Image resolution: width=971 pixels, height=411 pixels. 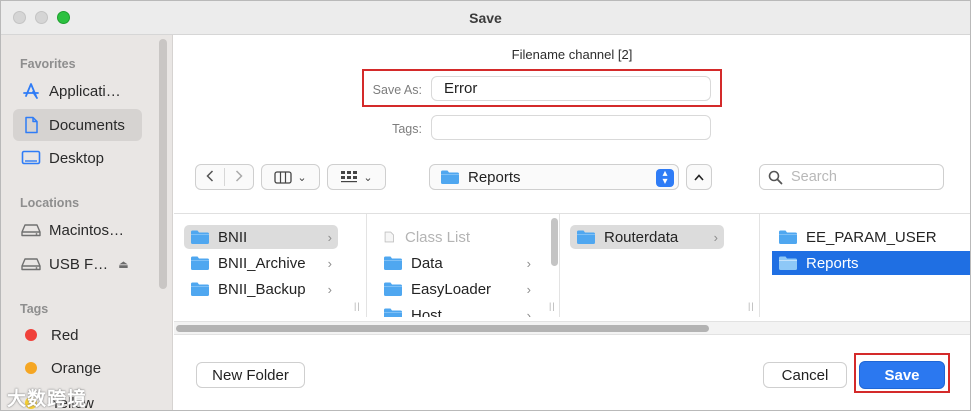 What do you see at coordinates (250, 375) in the screenshot?
I see `new-folder-button: New Folder` at bounding box center [250, 375].